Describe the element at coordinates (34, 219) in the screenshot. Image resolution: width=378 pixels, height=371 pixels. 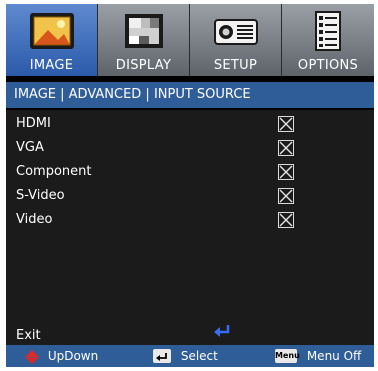
I see `list-item-label: Video` at that location.